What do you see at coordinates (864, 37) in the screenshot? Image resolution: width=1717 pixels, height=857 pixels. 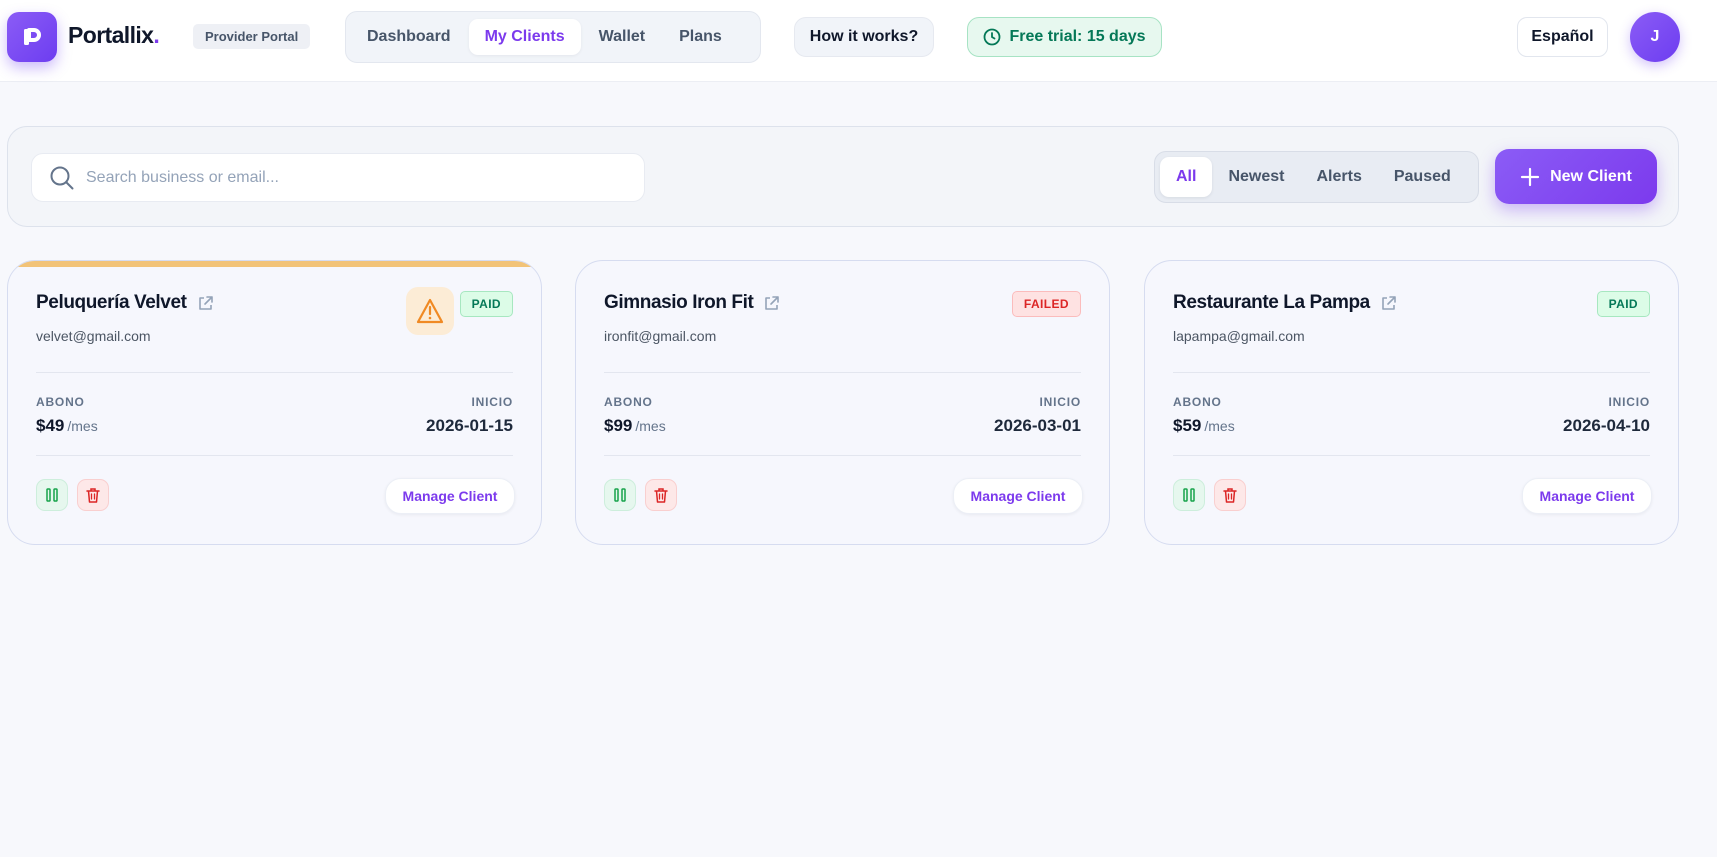 I see `how-it-works-button: How it works?` at bounding box center [864, 37].